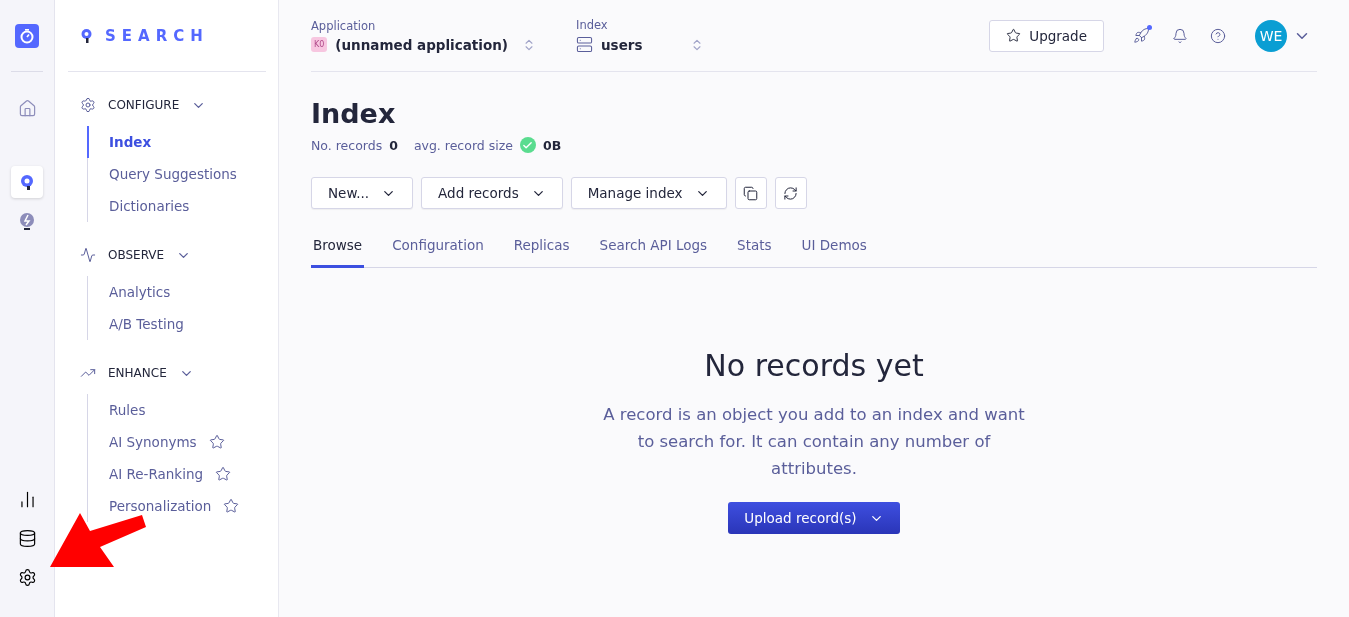 This screenshot has height=617, width=1349. Describe the element at coordinates (1218, 35) in the screenshot. I see `help-icon` at that location.